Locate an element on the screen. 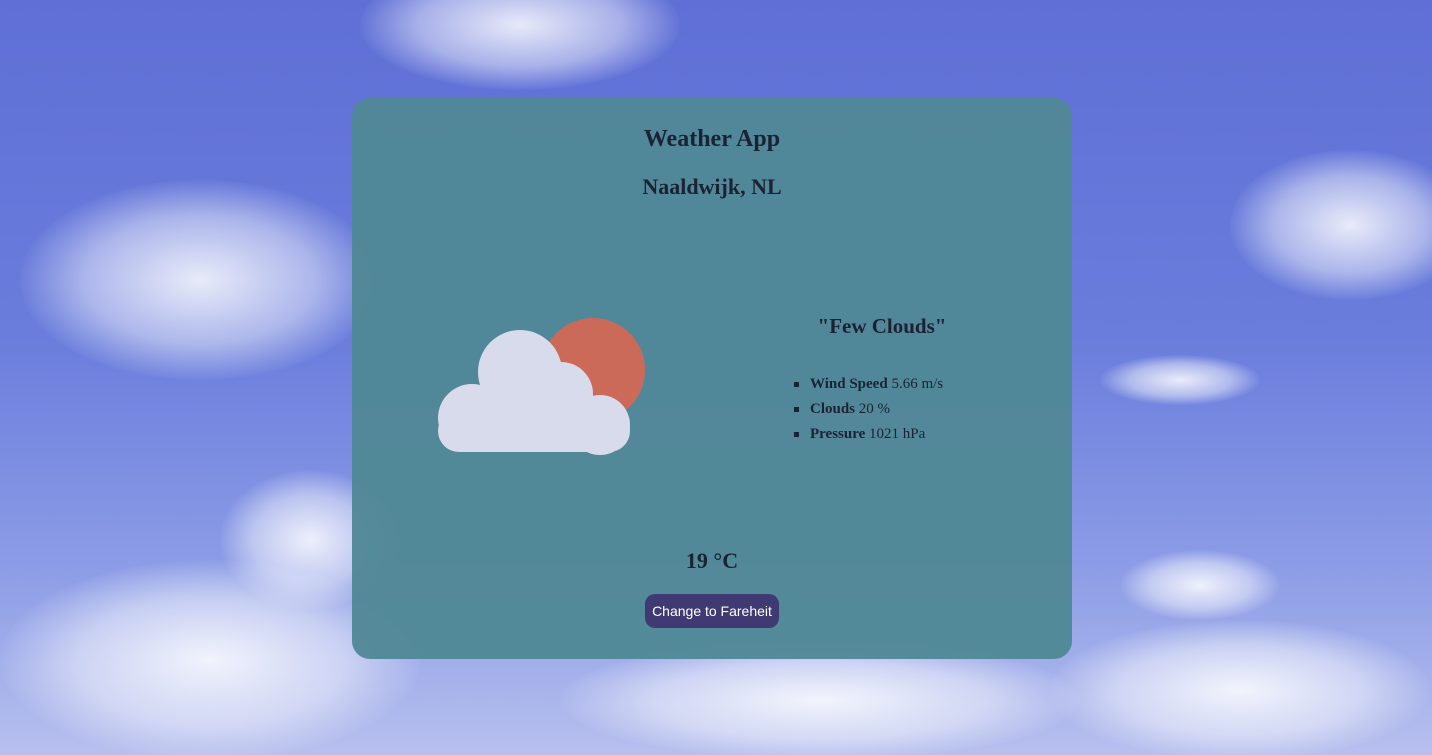  stat-label: Pressure is located at coordinates (838, 434).